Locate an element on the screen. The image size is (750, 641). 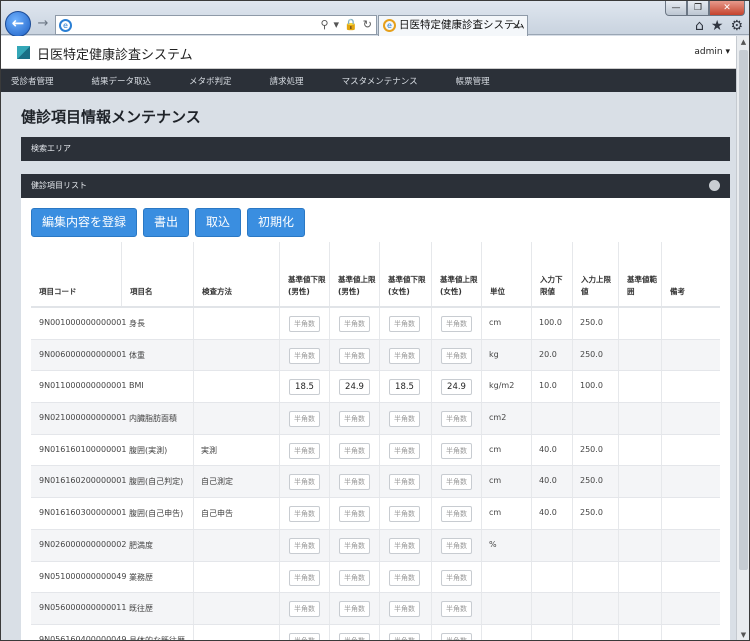
import-button: 取込 is located at coordinates (218, 222).